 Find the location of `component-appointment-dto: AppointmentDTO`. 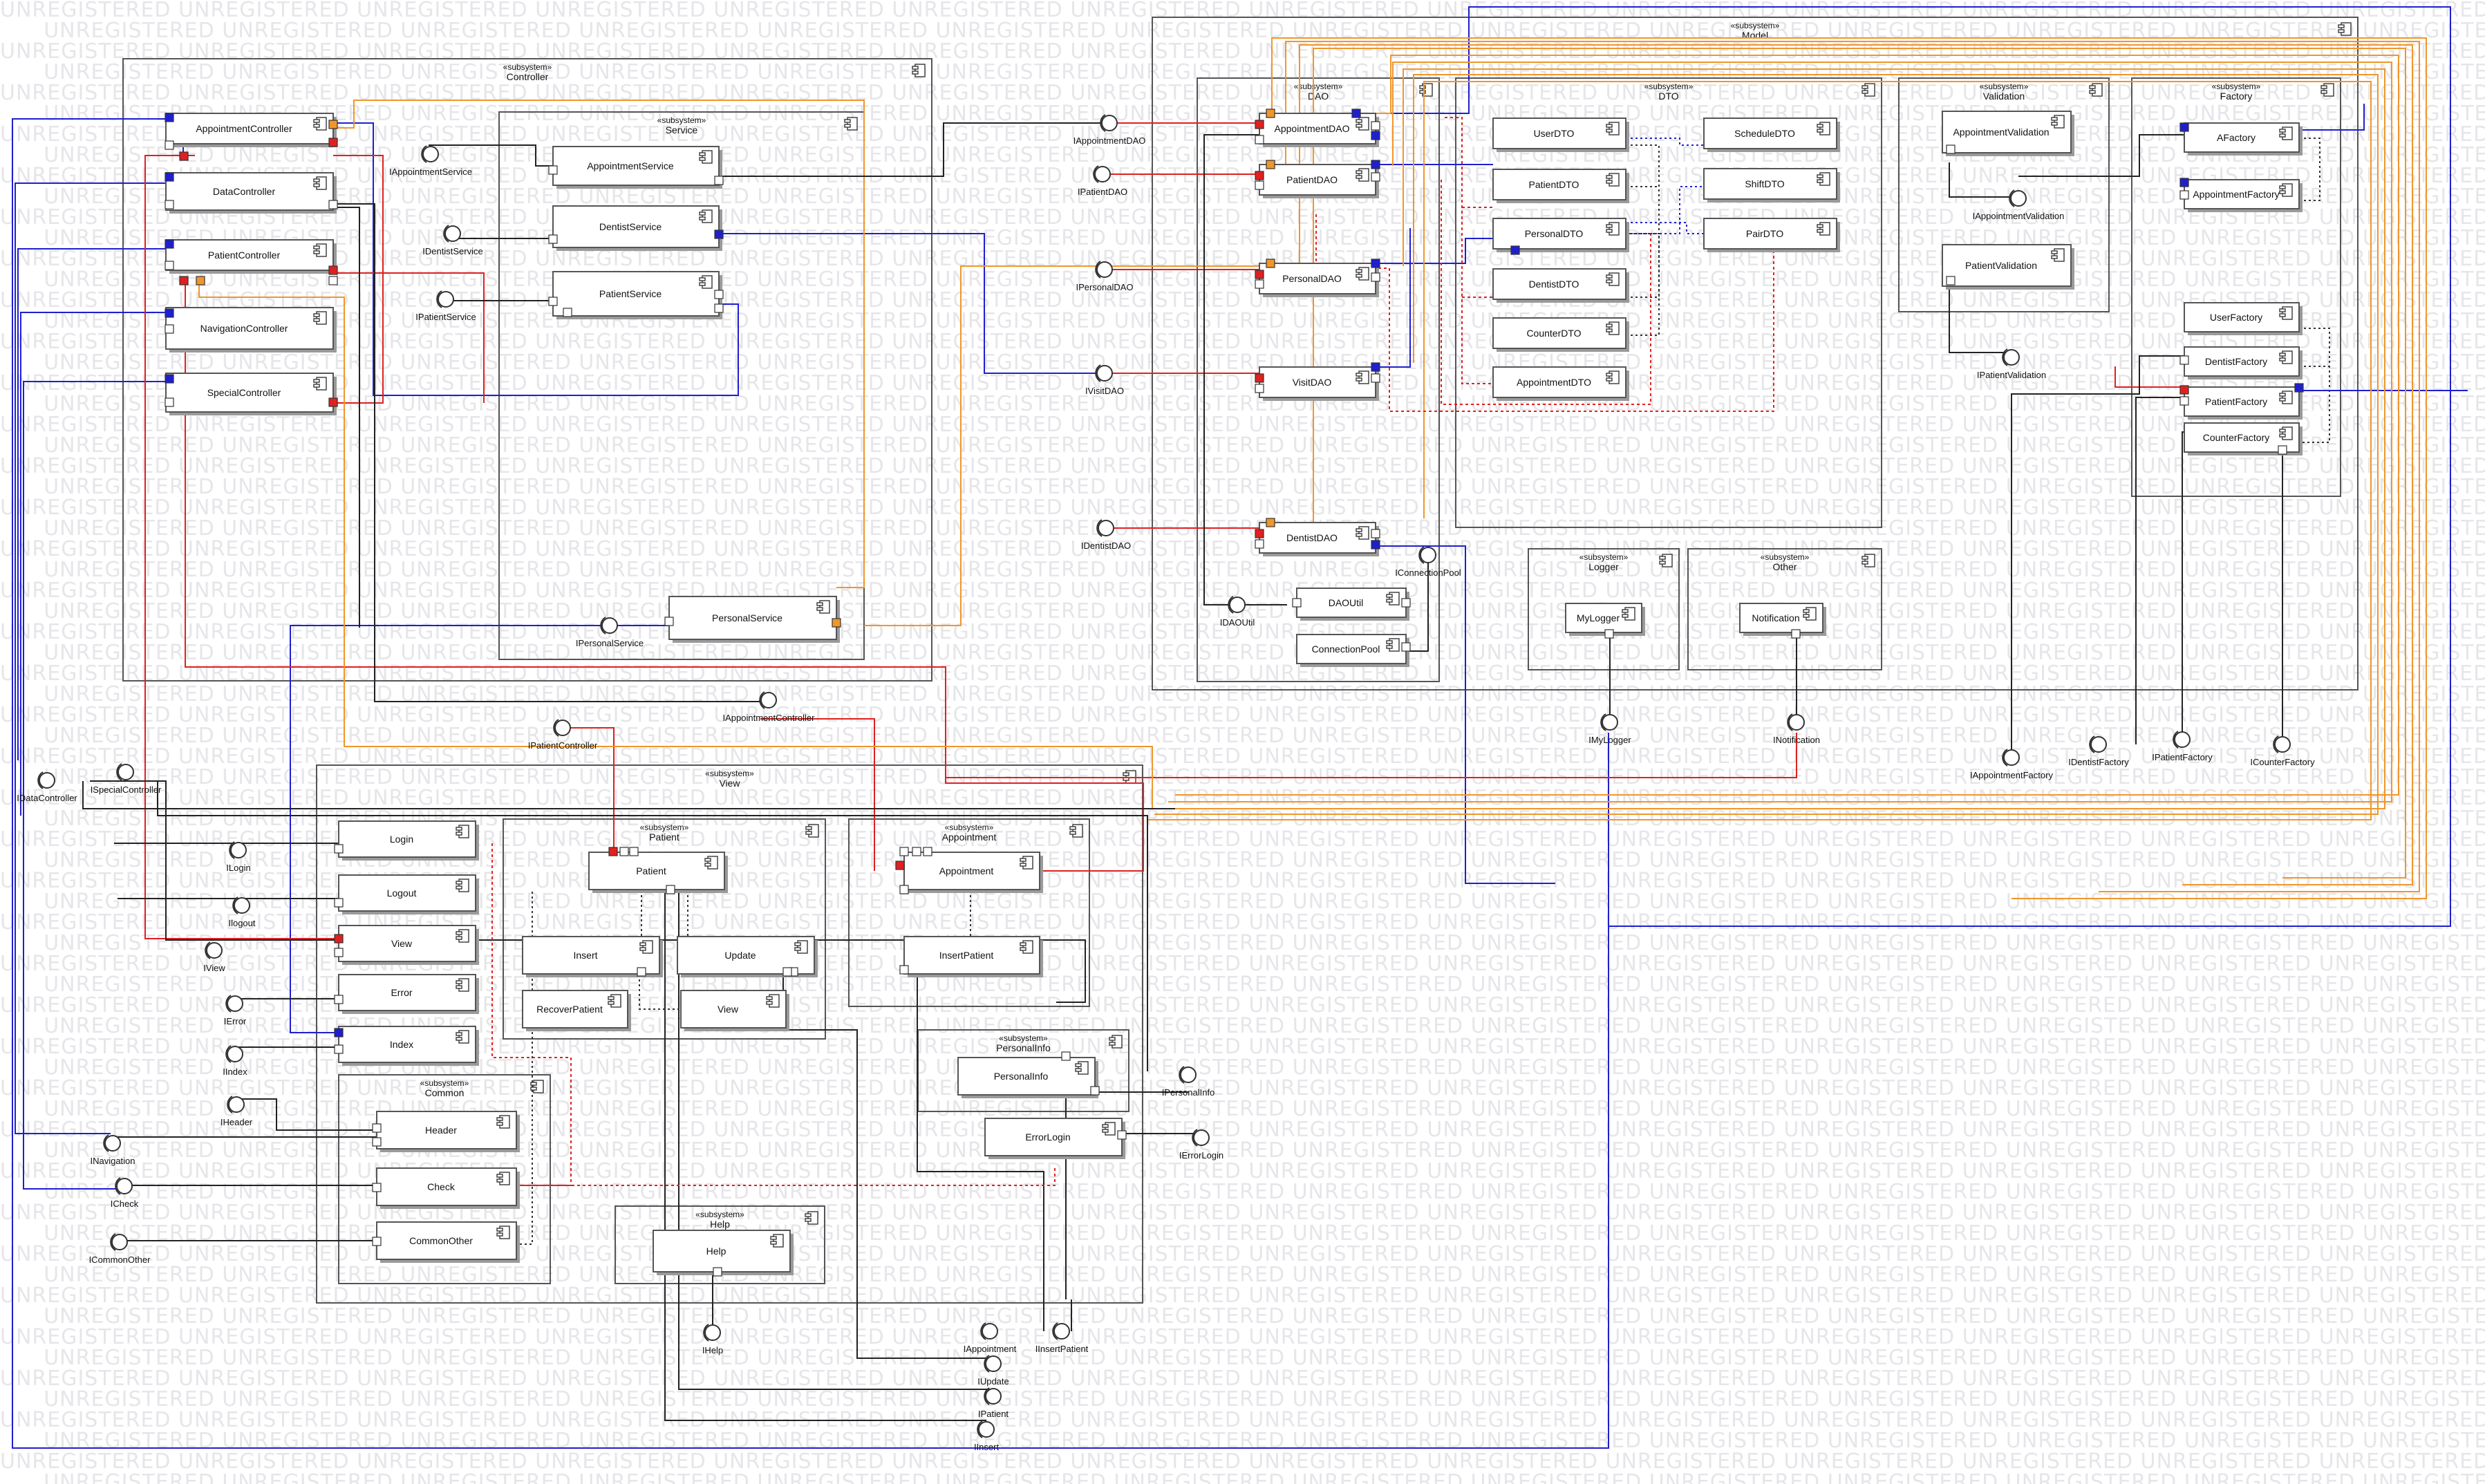

component-appointment-dto: AppointmentDTO is located at coordinates (1560, 384).